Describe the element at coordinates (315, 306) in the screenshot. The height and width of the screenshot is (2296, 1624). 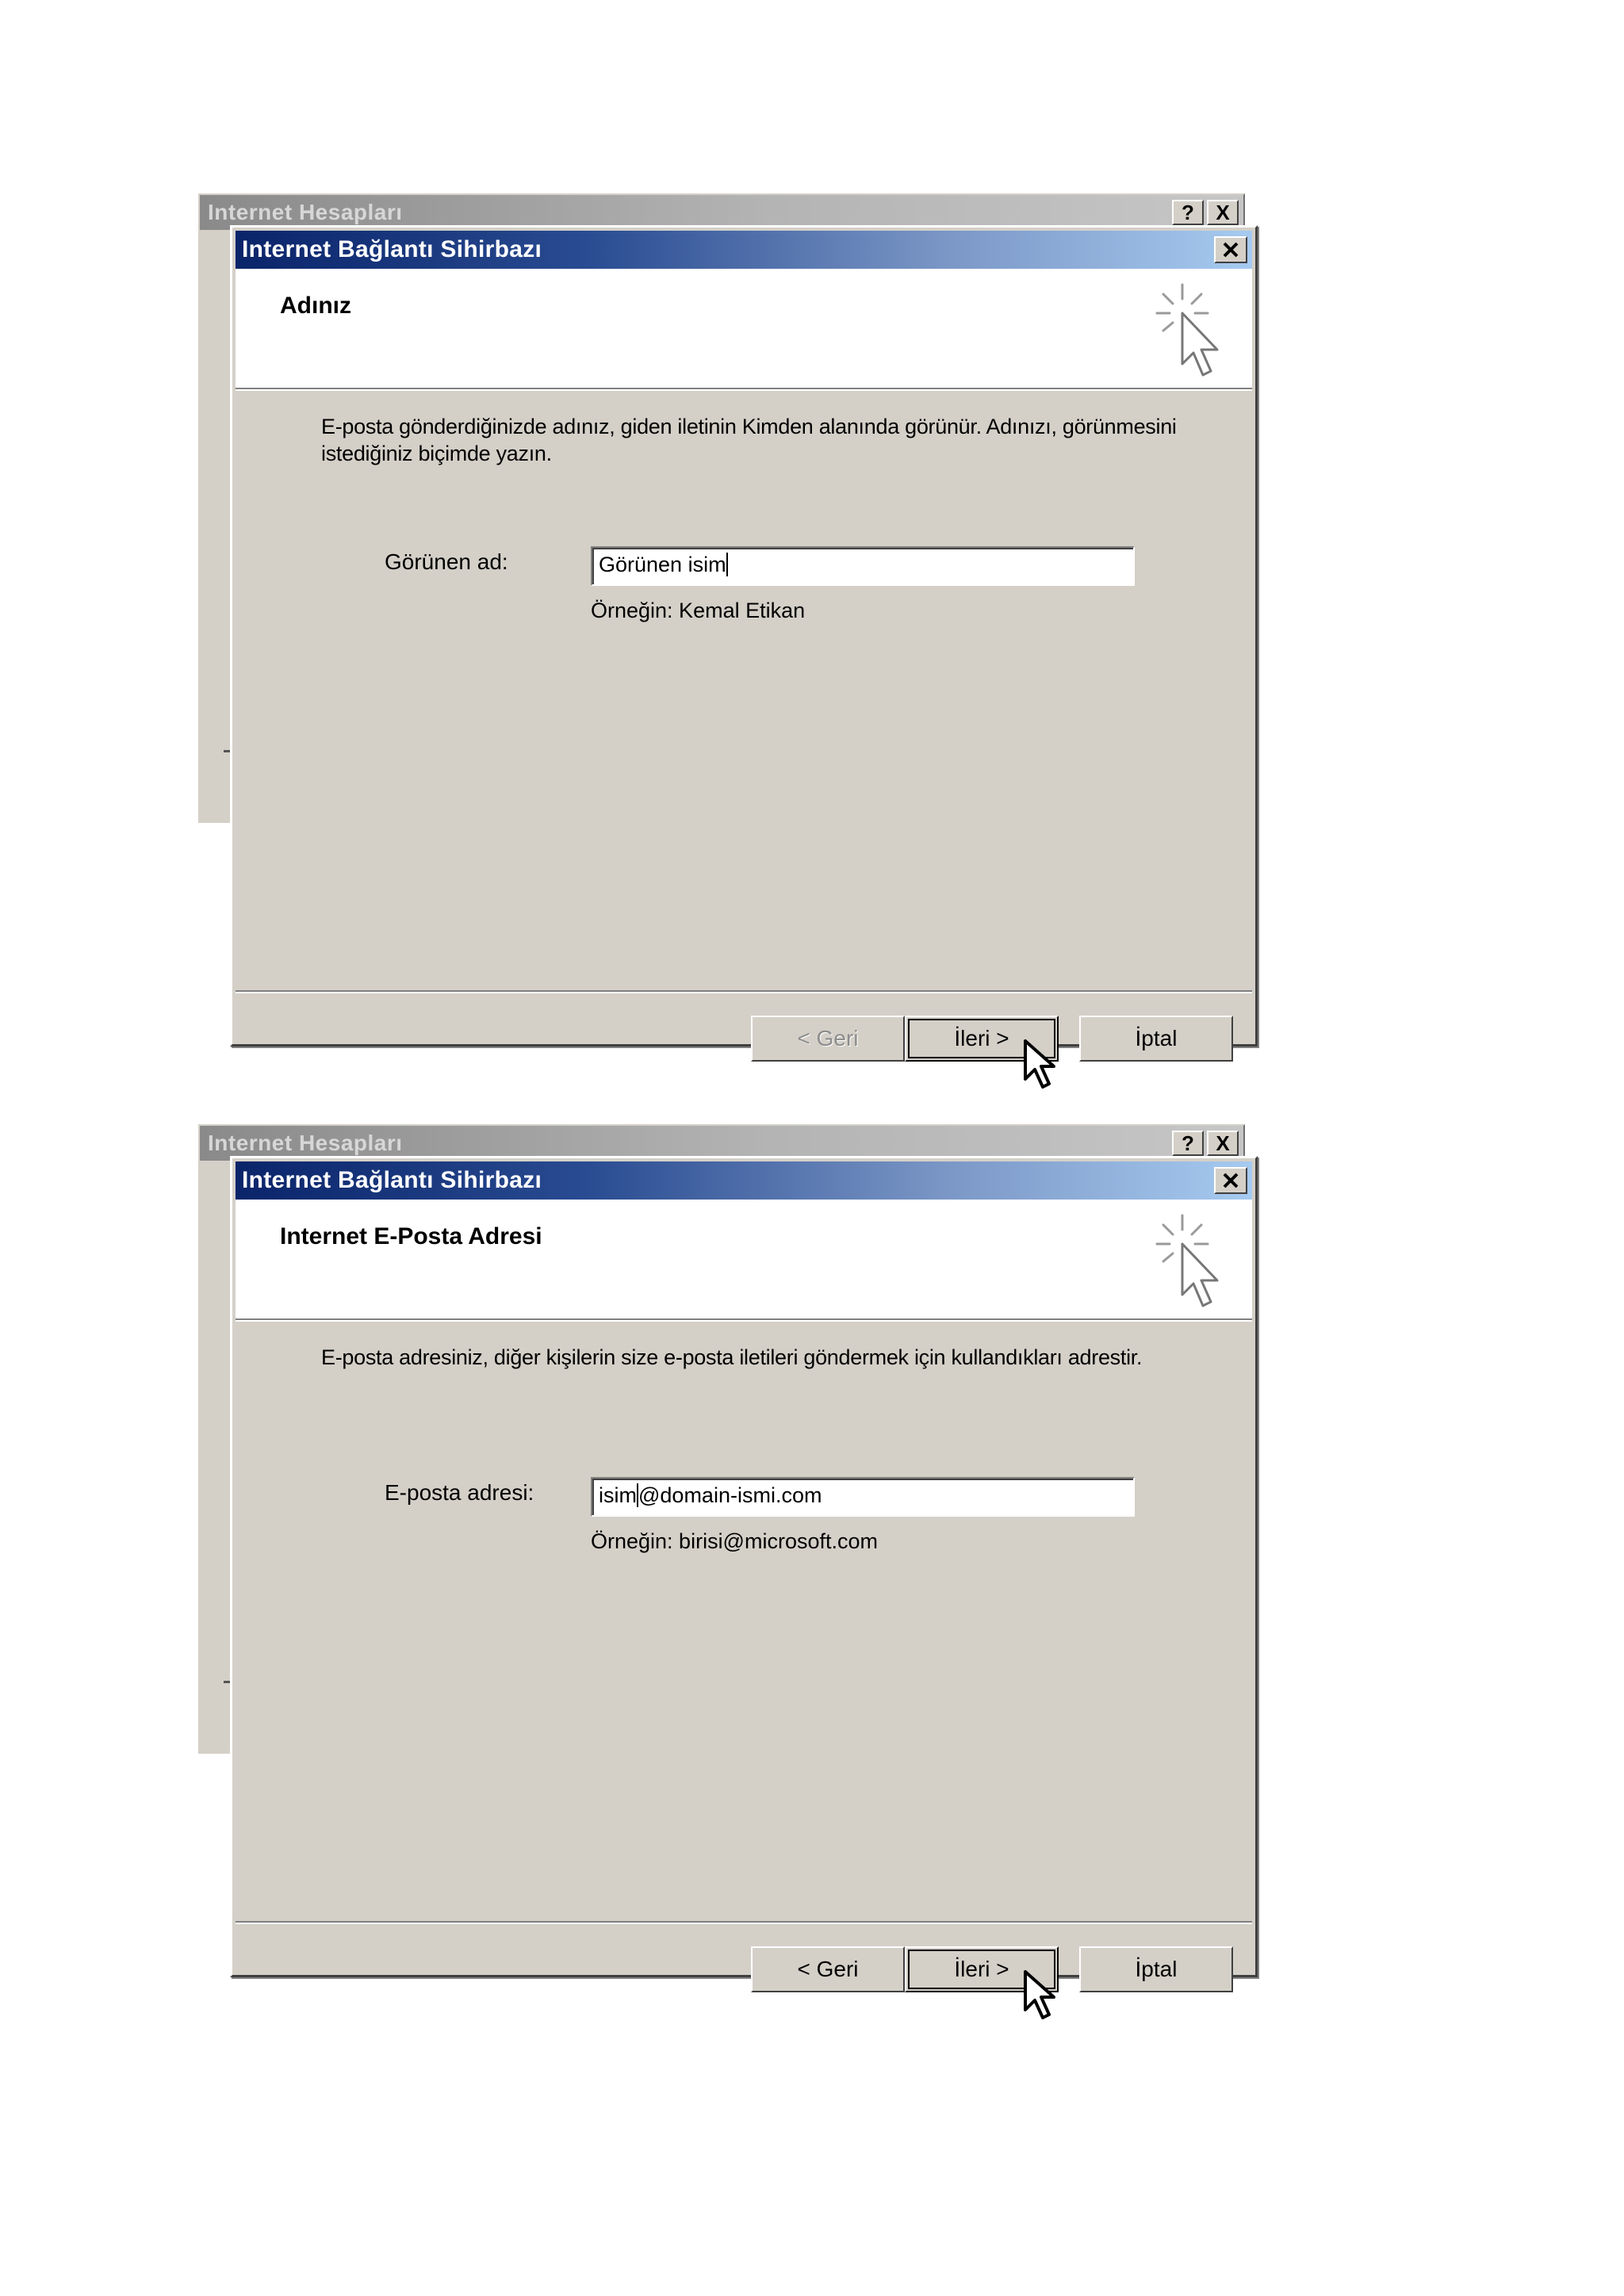
I see `step-title: Adınız` at that location.